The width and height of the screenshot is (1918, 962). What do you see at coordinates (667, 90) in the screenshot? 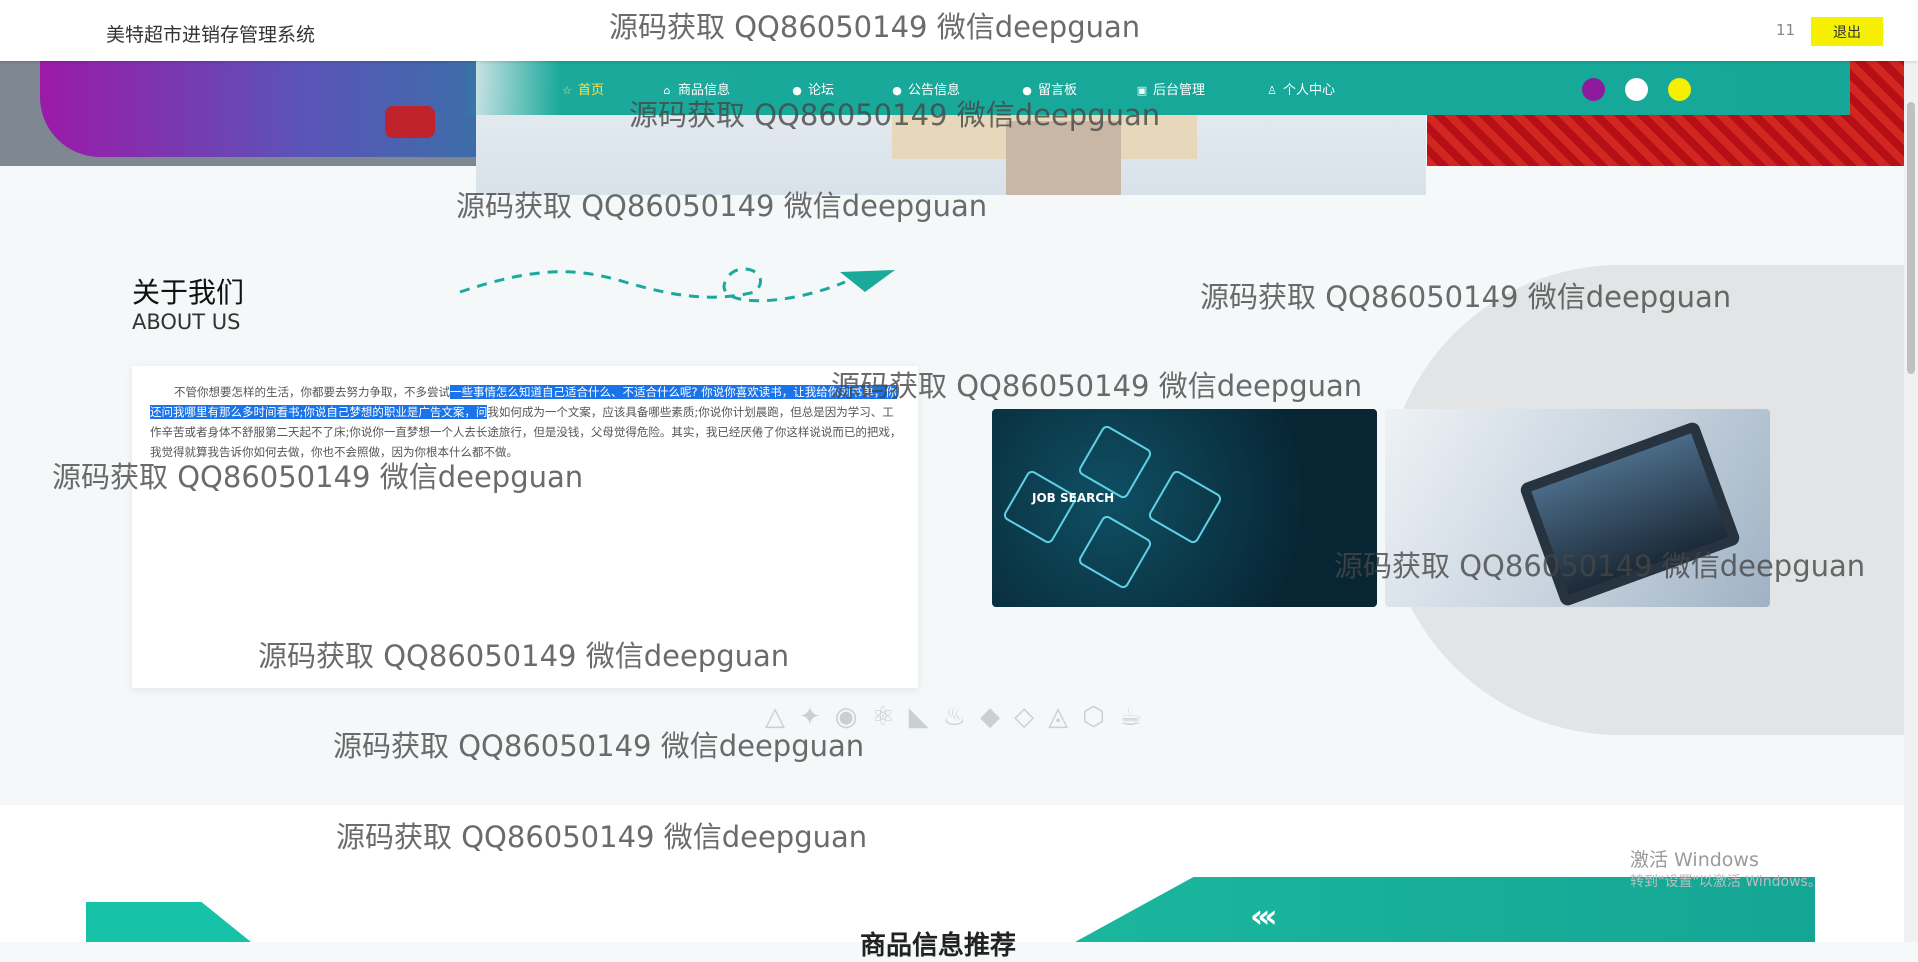
I see `home-icon: ⌂` at bounding box center [667, 90].